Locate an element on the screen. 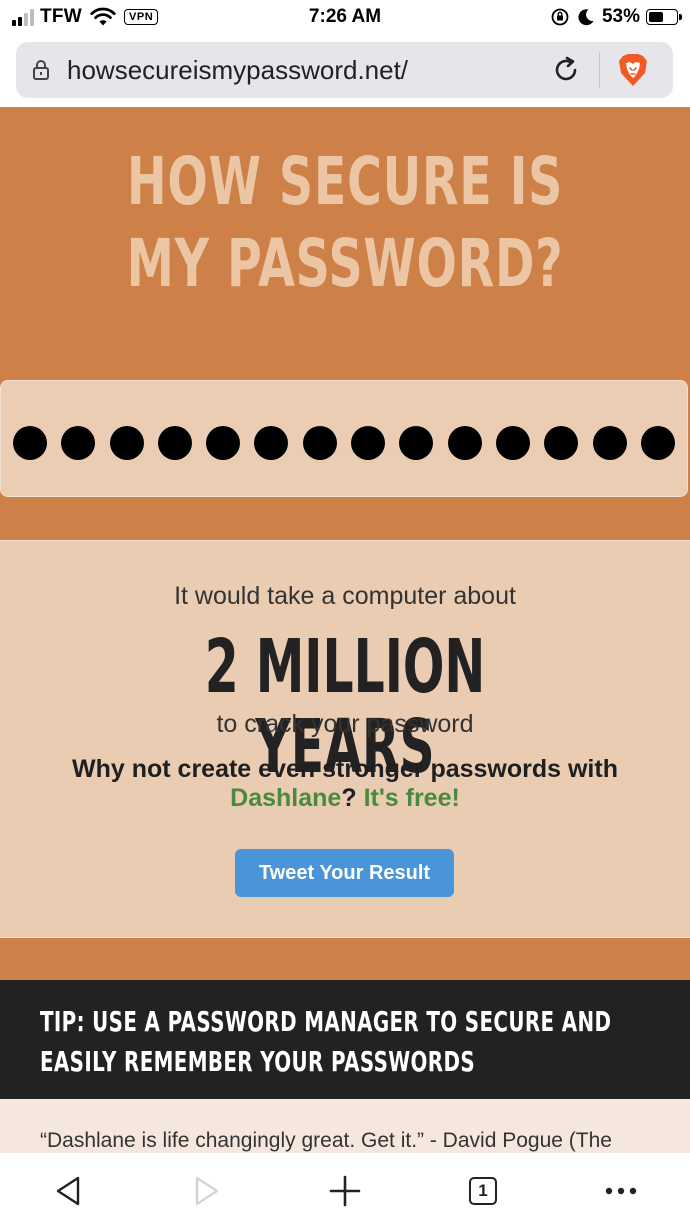 This screenshot has height=1227, width=690. moon-icon is located at coordinates (586, 17).